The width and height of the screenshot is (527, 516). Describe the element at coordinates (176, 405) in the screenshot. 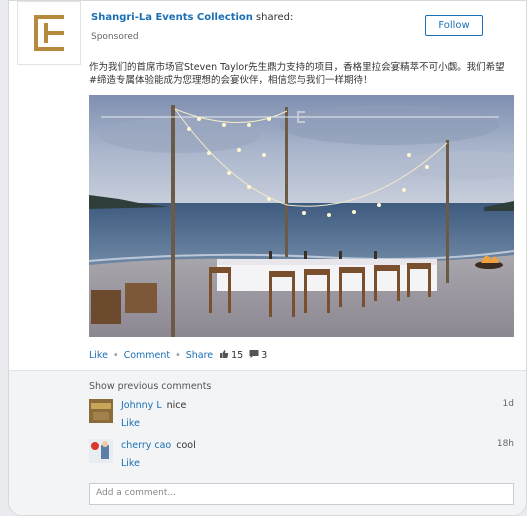

I see `comment-text: nice` at that location.